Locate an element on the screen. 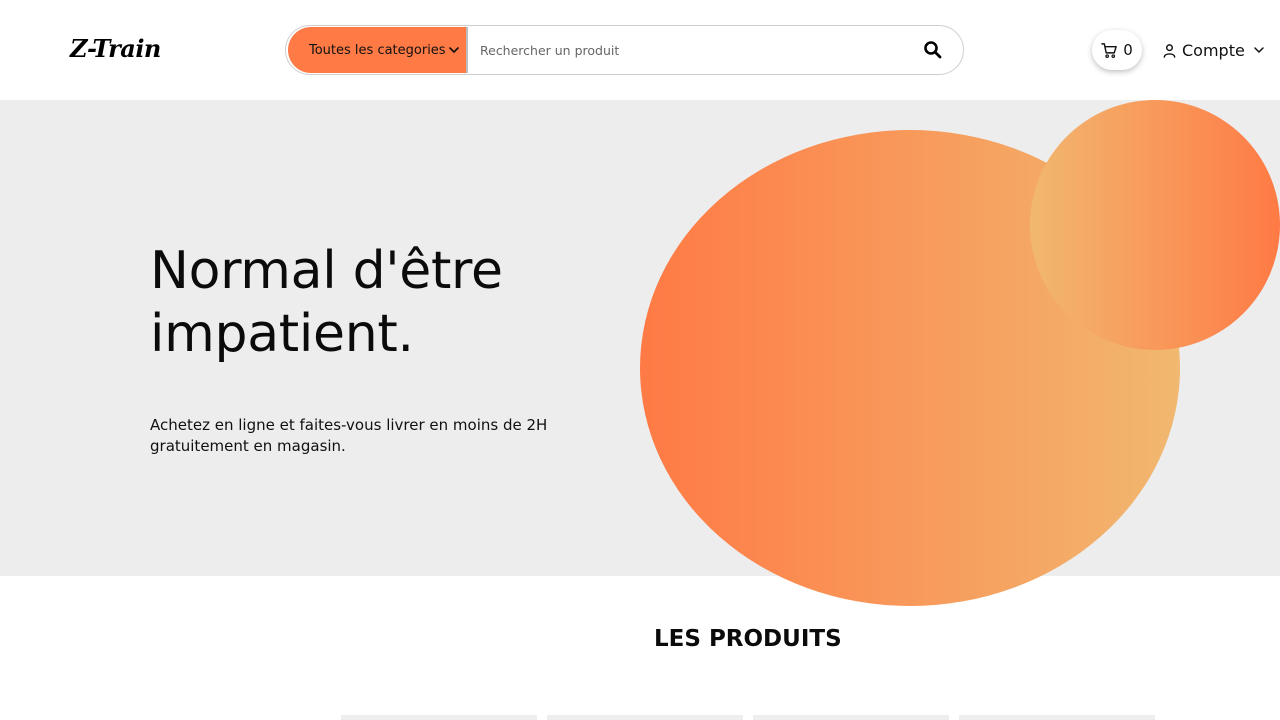 This screenshot has width=1280, height=720. search-icon is located at coordinates (933, 50).